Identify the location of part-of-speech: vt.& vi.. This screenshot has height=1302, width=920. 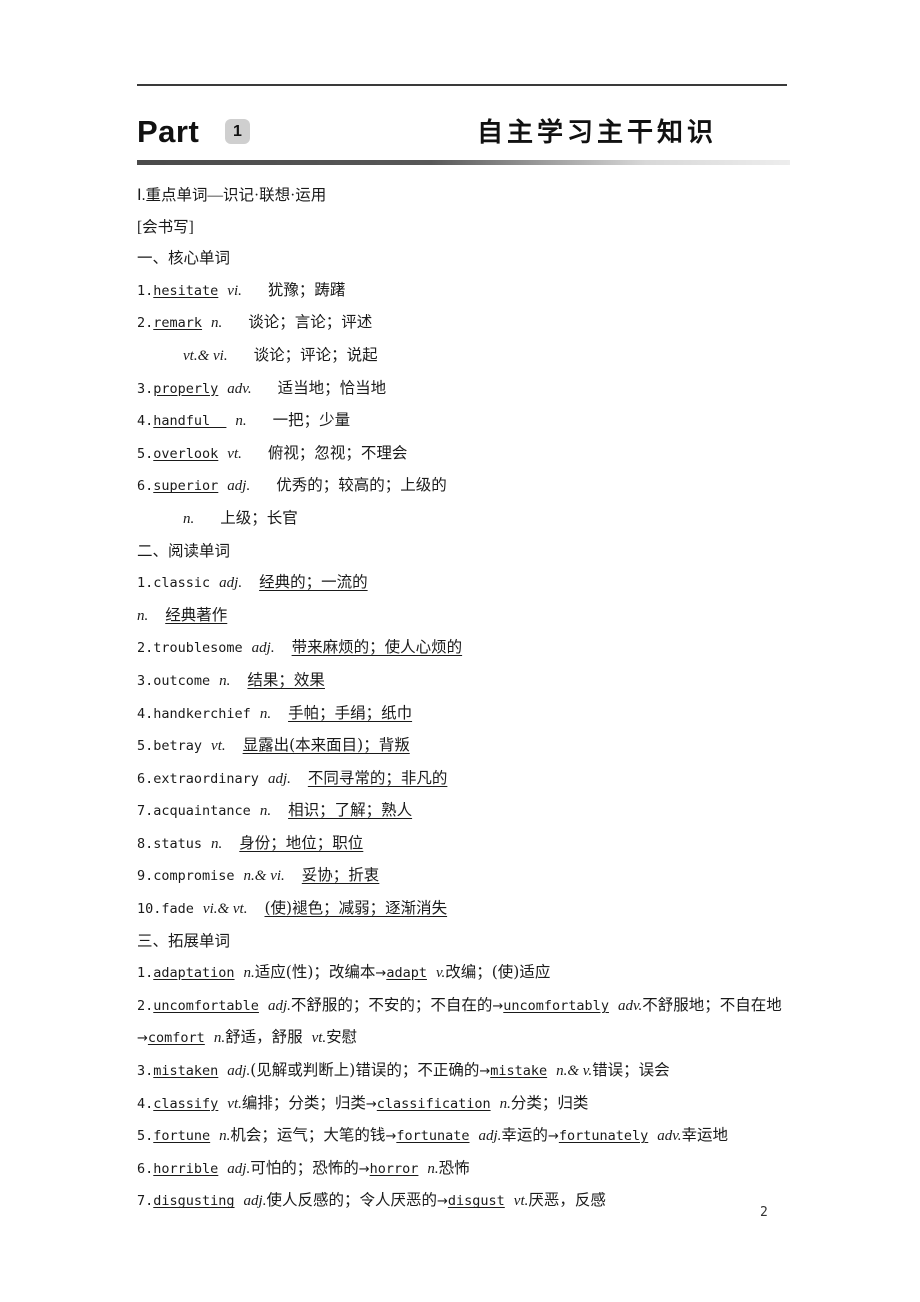
(205, 355).